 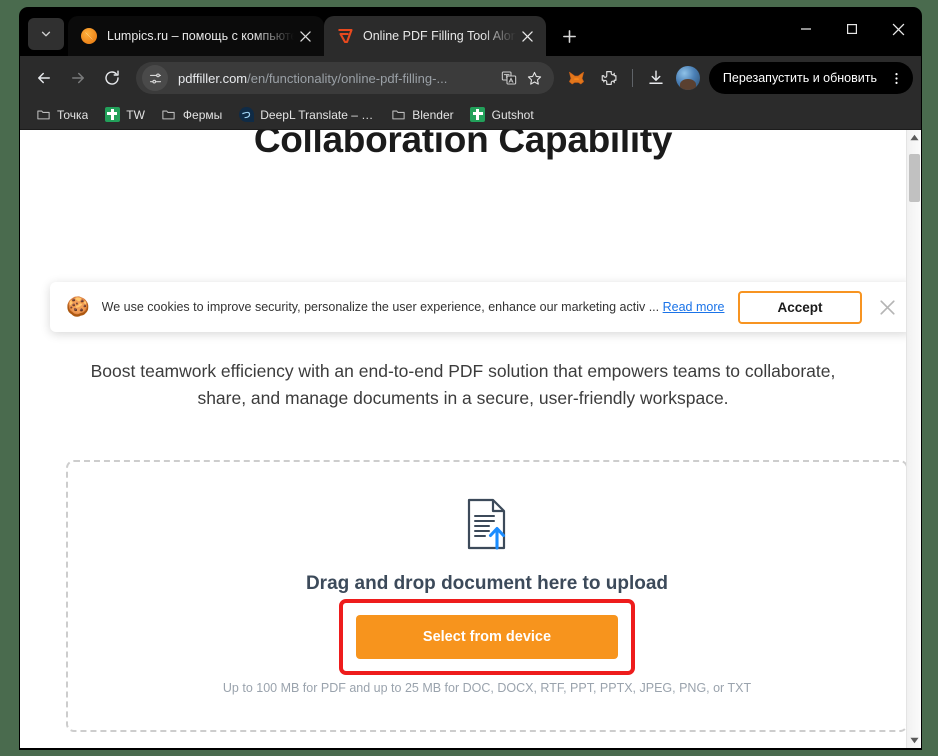 I want to click on cookie-icon: 🍪, so click(x=78, y=307).